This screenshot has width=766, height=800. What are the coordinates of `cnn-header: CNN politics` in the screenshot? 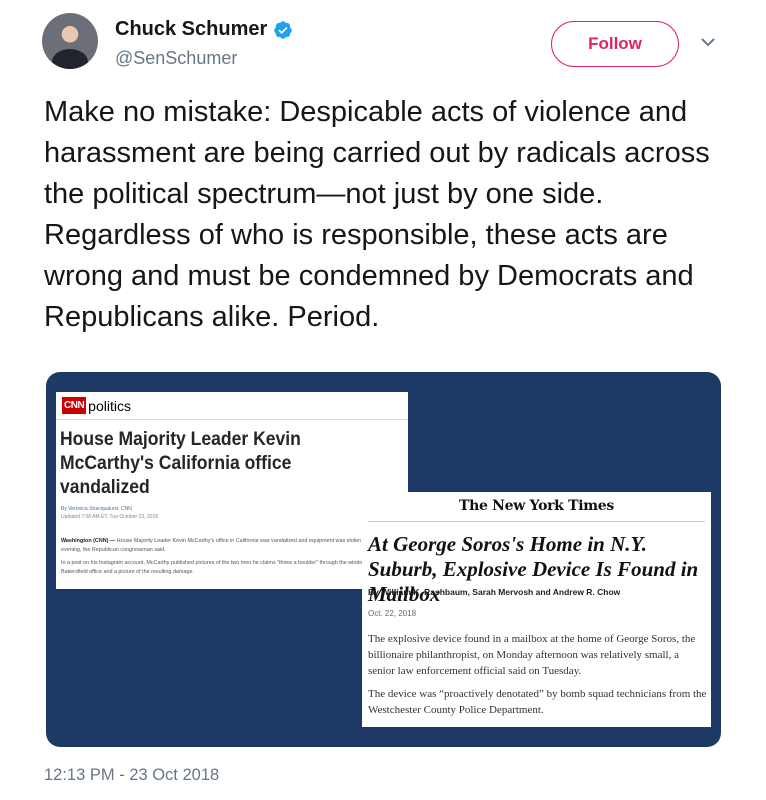 It's located at (232, 406).